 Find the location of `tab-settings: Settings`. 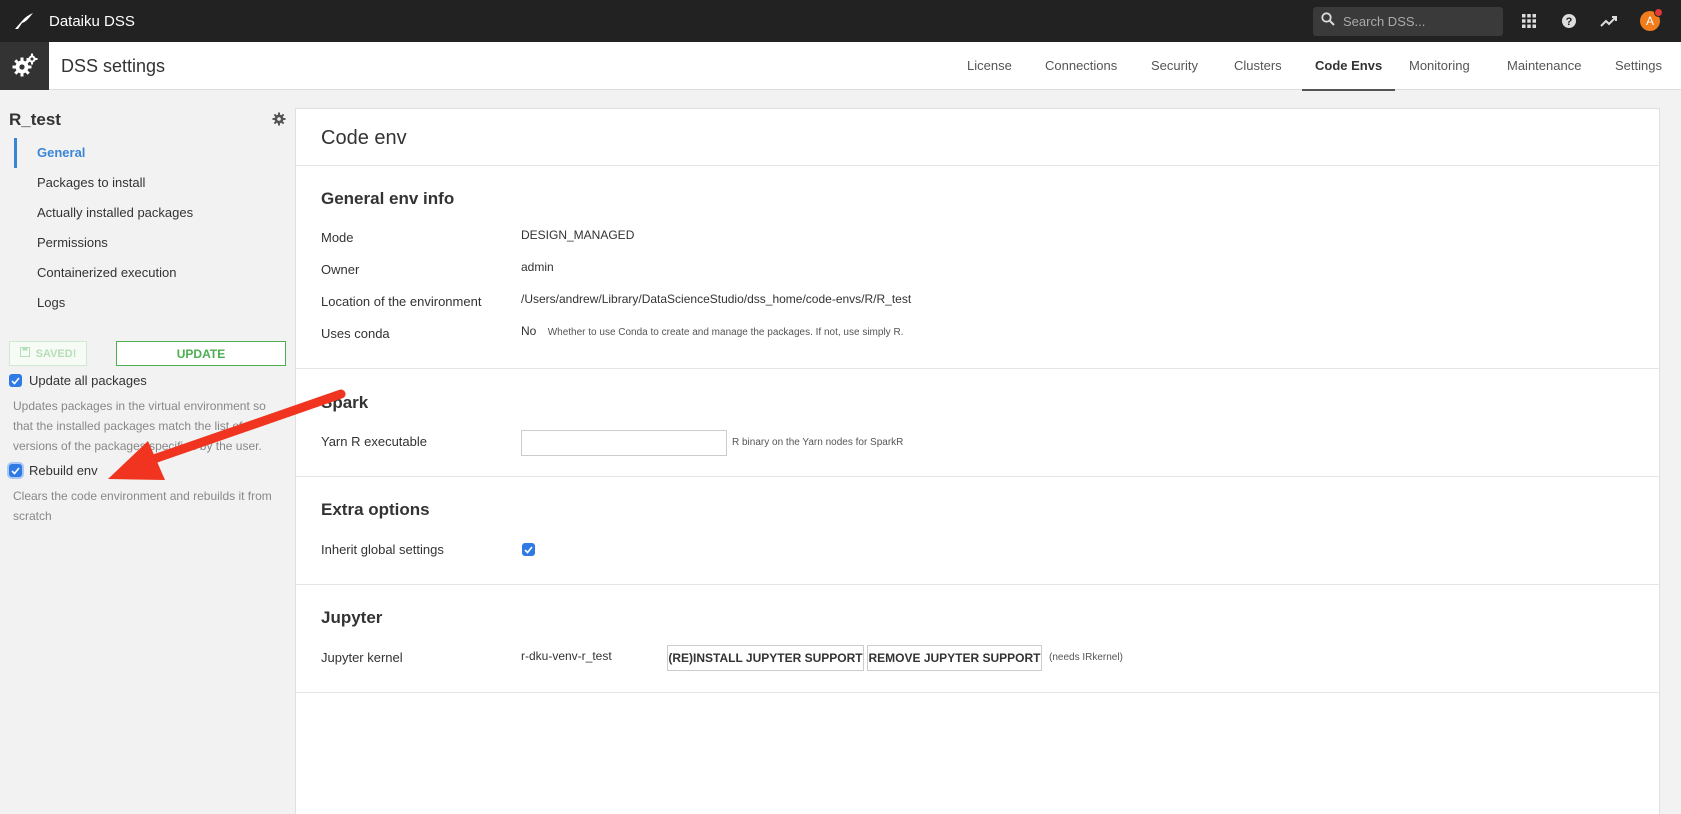

tab-settings: Settings is located at coordinates (1638, 66).